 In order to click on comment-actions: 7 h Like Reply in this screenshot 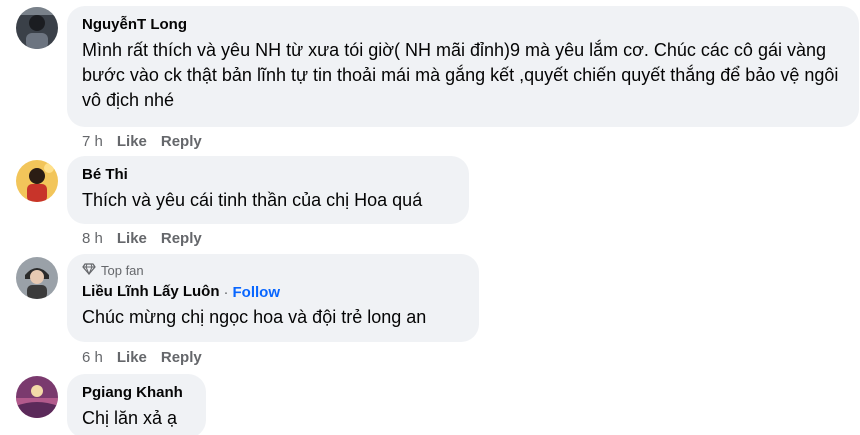, I will do `click(142, 141)`.